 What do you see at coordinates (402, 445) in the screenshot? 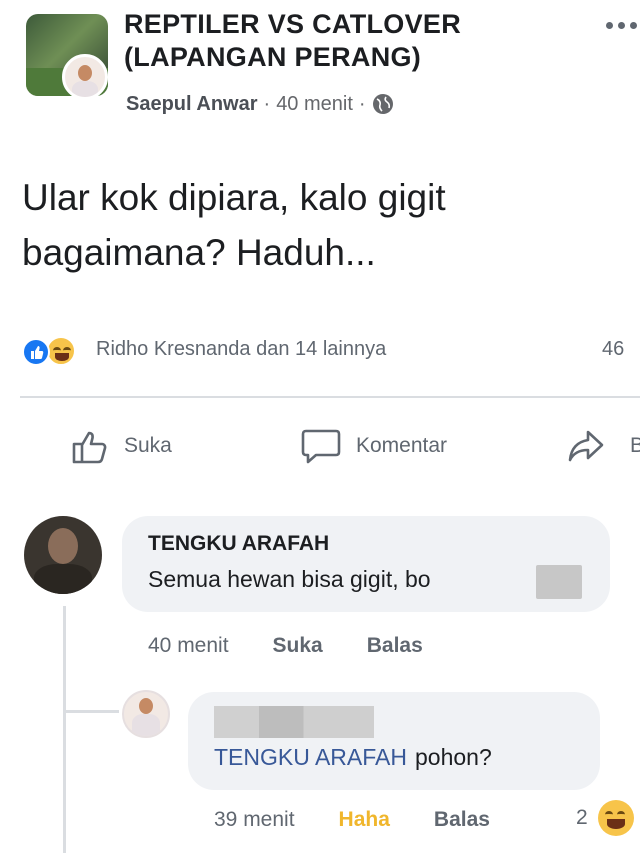
I see `comment-label: Komentar` at bounding box center [402, 445].